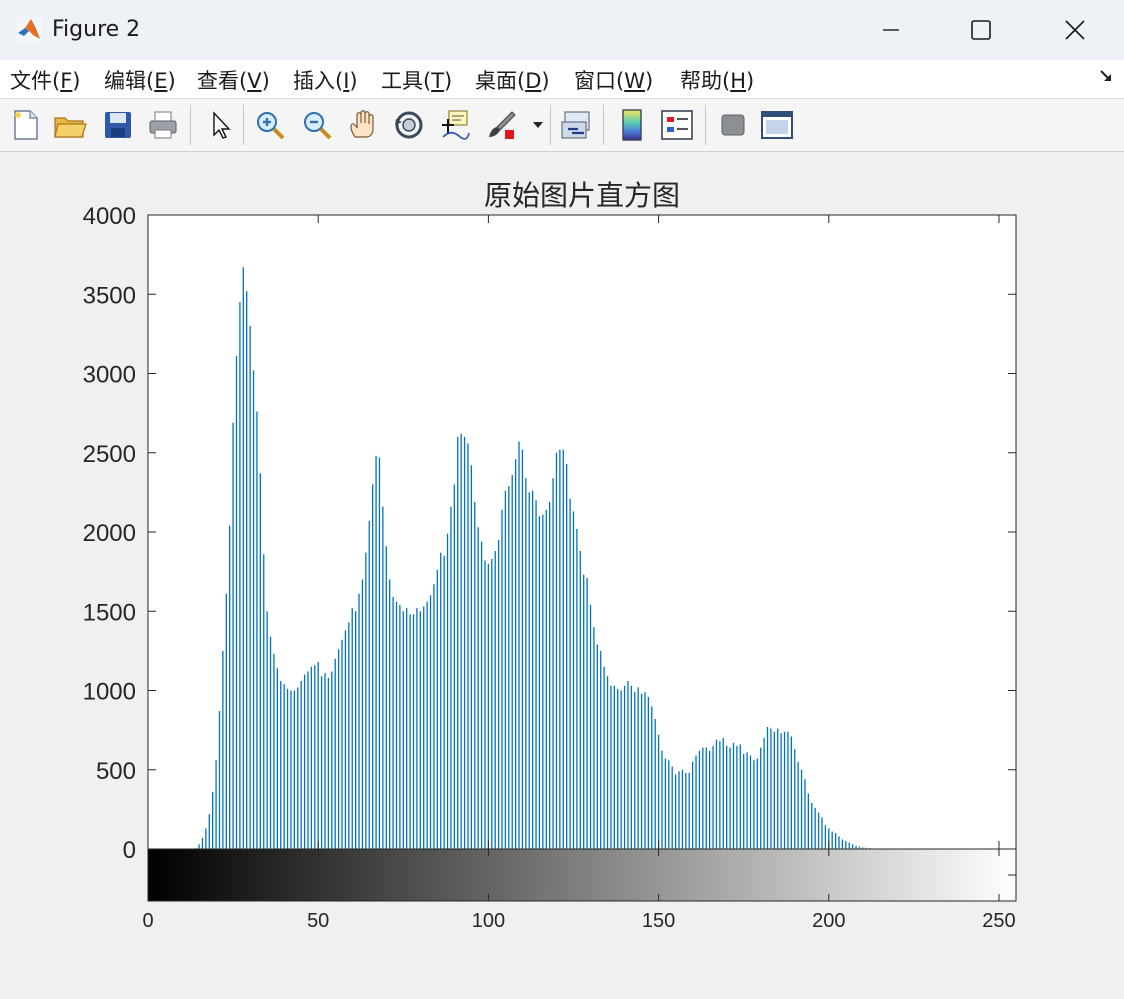 The image size is (1124, 999). I want to click on menu-insert: 插入(I), so click(325, 80).